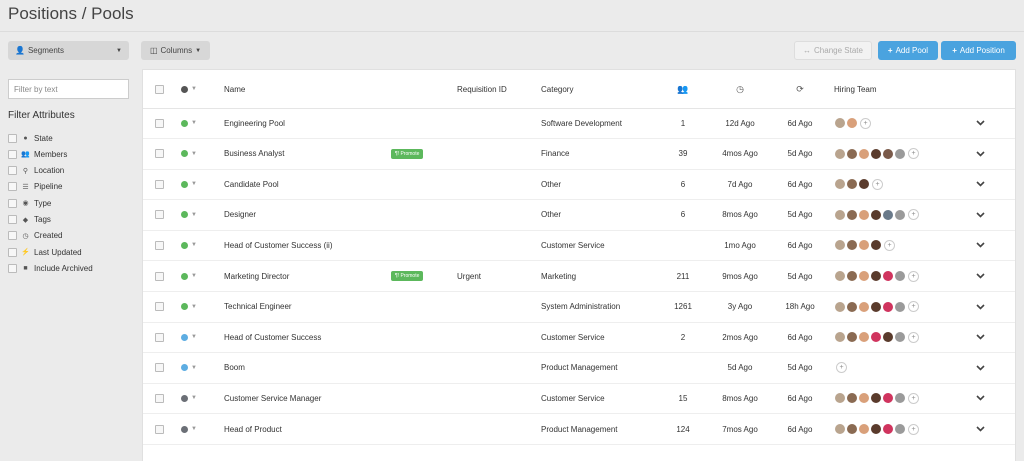 This screenshot has height=461, width=1024. I want to click on header-hiring-team: Hiring Team, so click(855, 89).